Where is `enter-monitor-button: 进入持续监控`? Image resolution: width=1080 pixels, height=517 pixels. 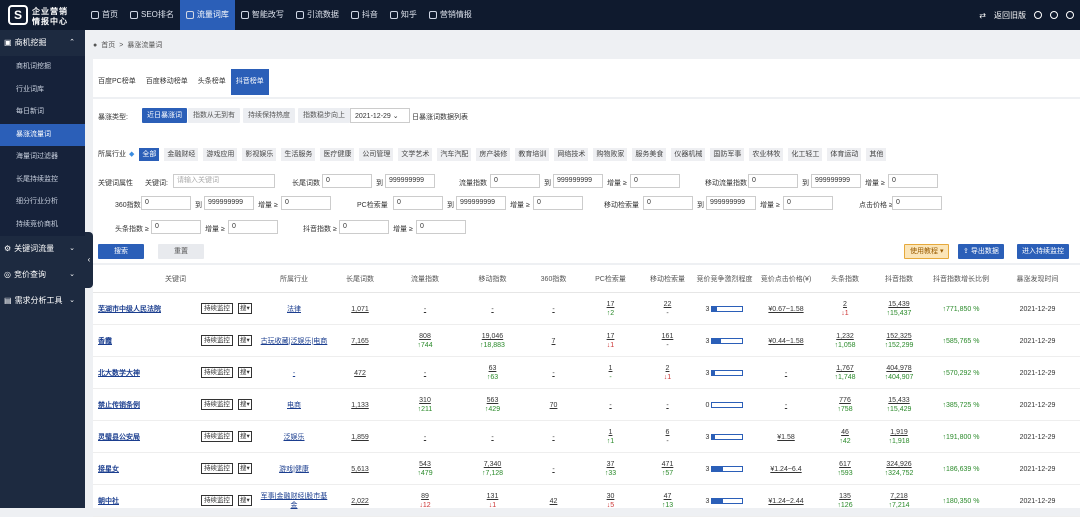 enter-monitor-button: 进入持续监控 is located at coordinates (1043, 251).